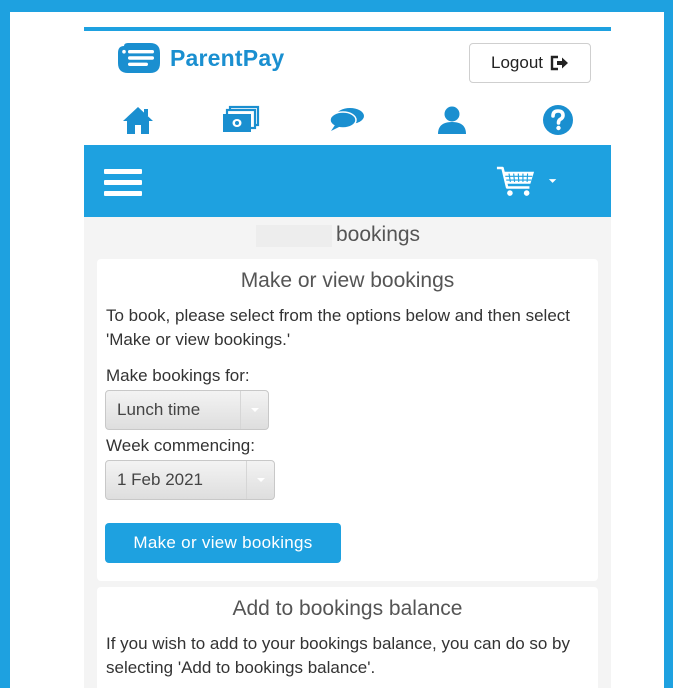 Image resolution: width=673 pixels, height=688 pixels. What do you see at coordinates (5, 344) in the screenshot?
I see `frame-left` at bounding box center [5, 344].